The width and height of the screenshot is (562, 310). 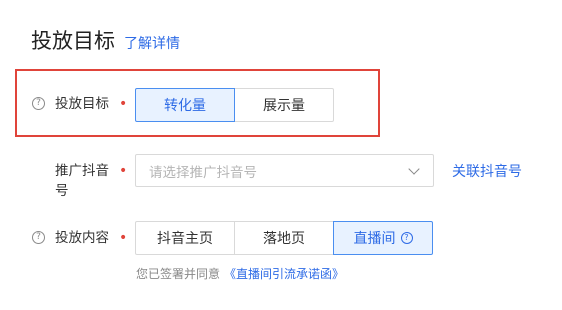 What do you see at coordinates (284, 274) in the screenshot?
I see `agreement-link: 《直播间引流承诺函》` at bounding box center [284, 274].